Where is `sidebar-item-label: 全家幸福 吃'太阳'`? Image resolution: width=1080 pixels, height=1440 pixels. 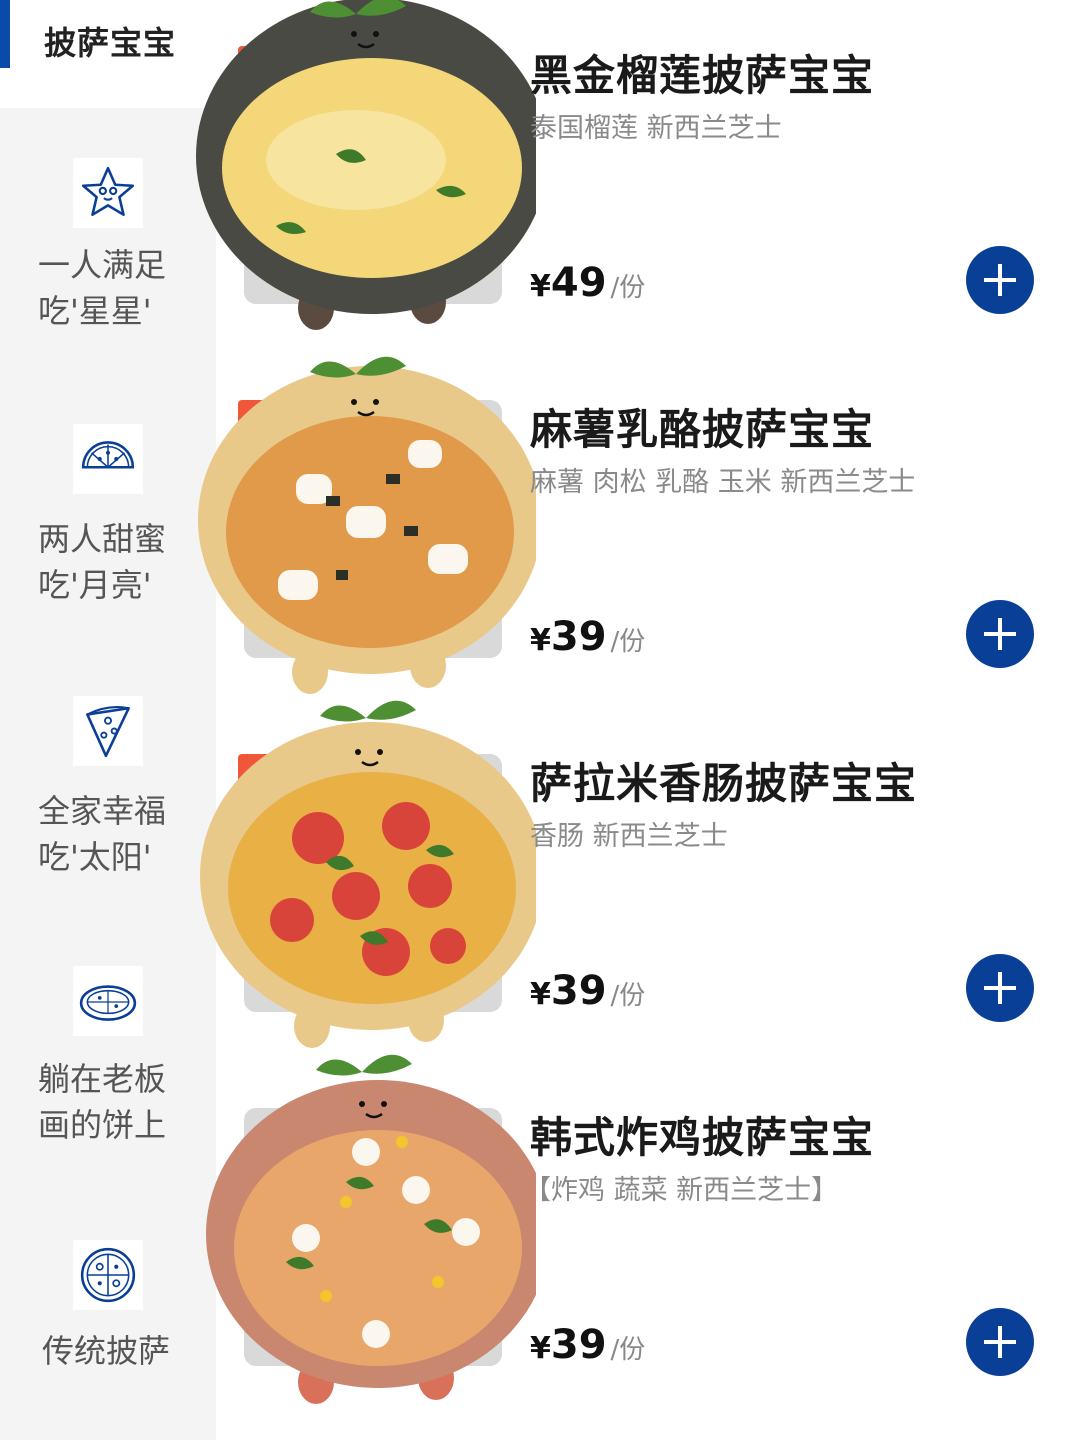
sidebar-item-label: 全家幸福 吃'太阳' is located at coordinates (102, 834).